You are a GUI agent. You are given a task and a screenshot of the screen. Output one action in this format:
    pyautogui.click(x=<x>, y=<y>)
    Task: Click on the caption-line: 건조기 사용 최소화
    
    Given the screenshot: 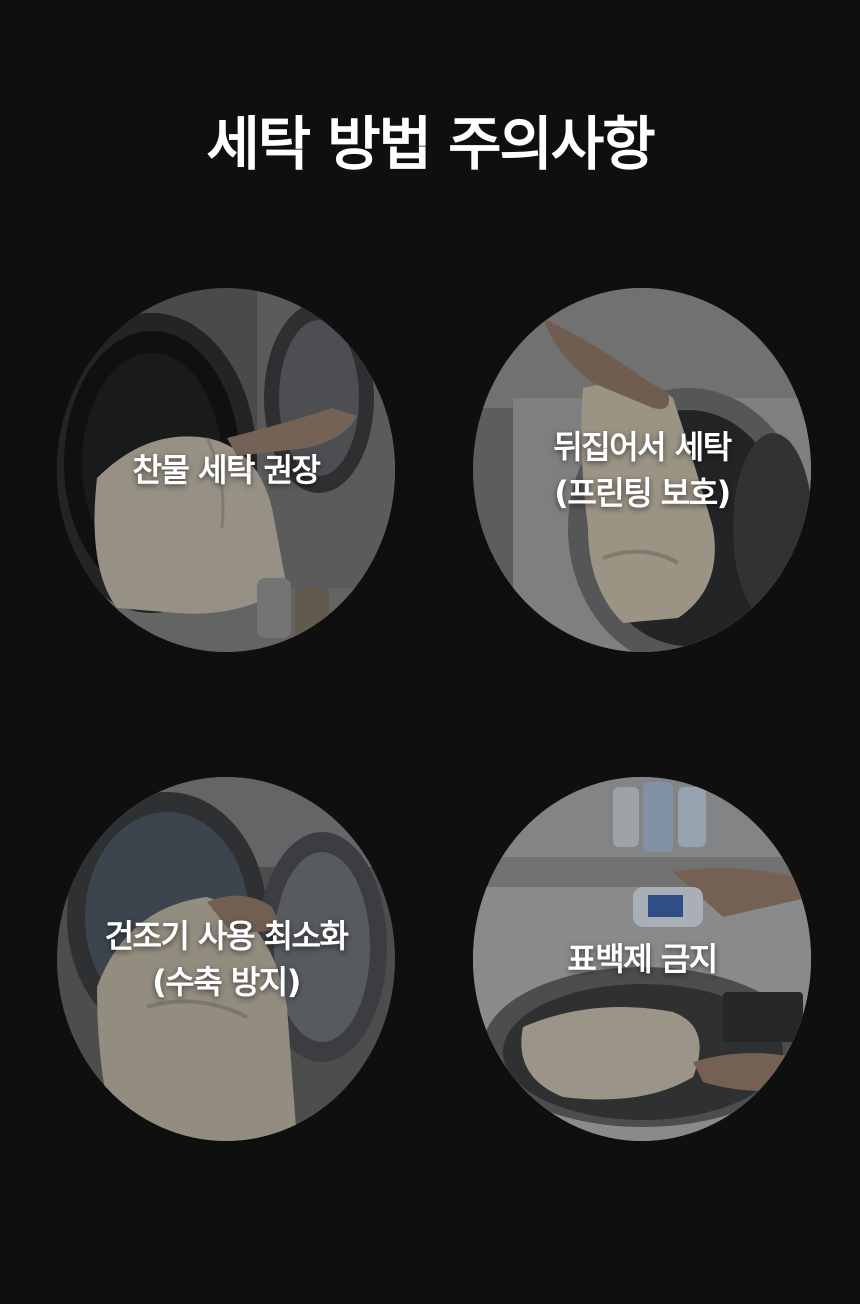 What is the action you would take?
    pyautogui.click(x=226, y=936)
    